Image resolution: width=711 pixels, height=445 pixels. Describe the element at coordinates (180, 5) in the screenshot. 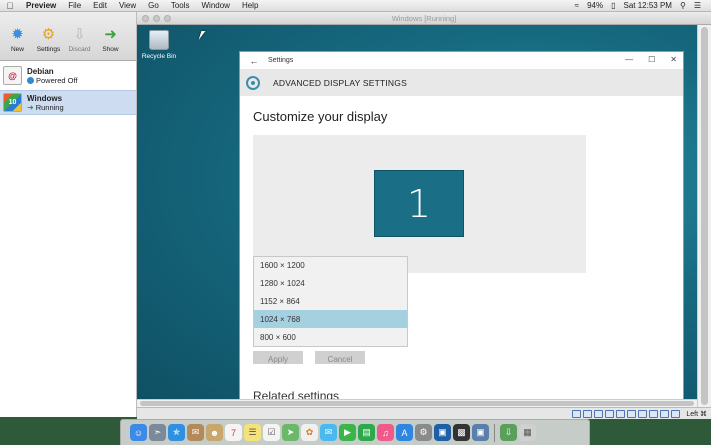

I see `menu-tools: Tools` at that location.